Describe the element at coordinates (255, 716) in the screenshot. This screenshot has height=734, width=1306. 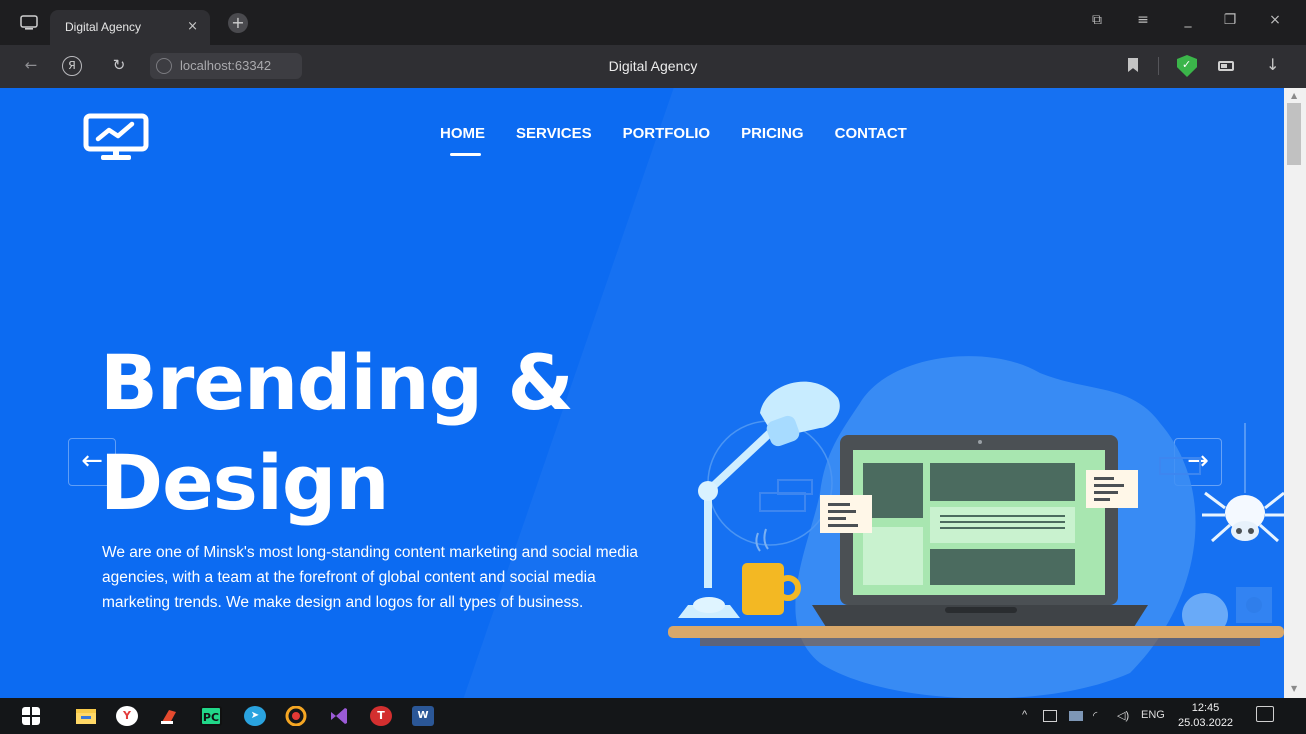
I see `telegram-icon: ➤` at that location.